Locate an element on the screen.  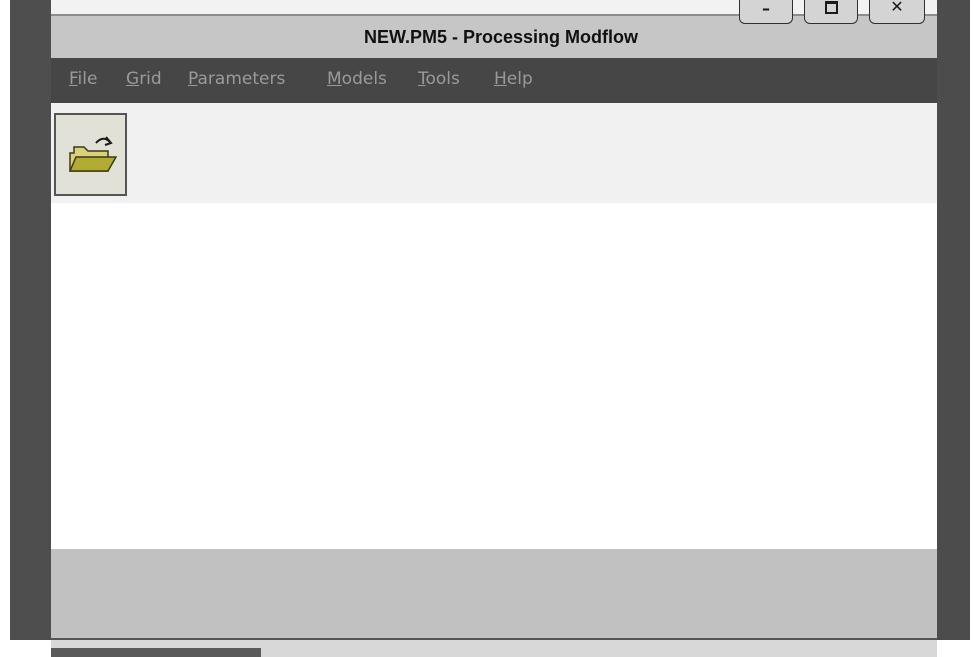
close-icon: ✕ is located at coordinates (897, 8).